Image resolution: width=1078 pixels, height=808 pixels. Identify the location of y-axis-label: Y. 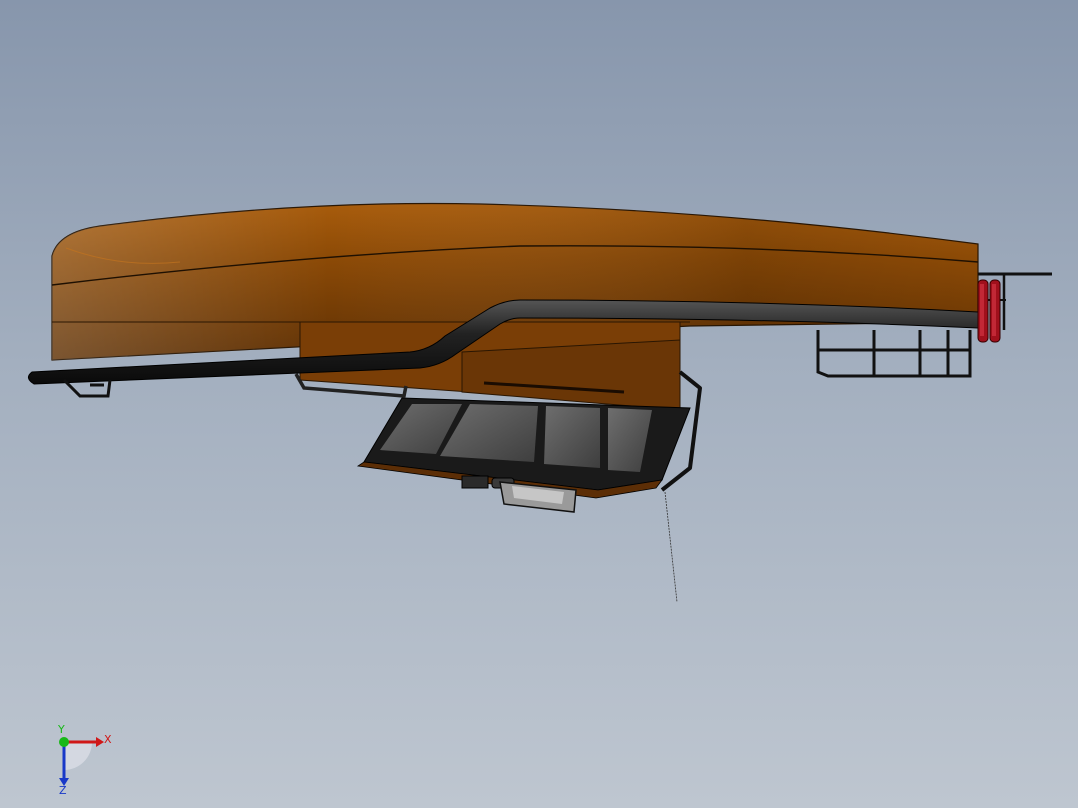
(61, 730).